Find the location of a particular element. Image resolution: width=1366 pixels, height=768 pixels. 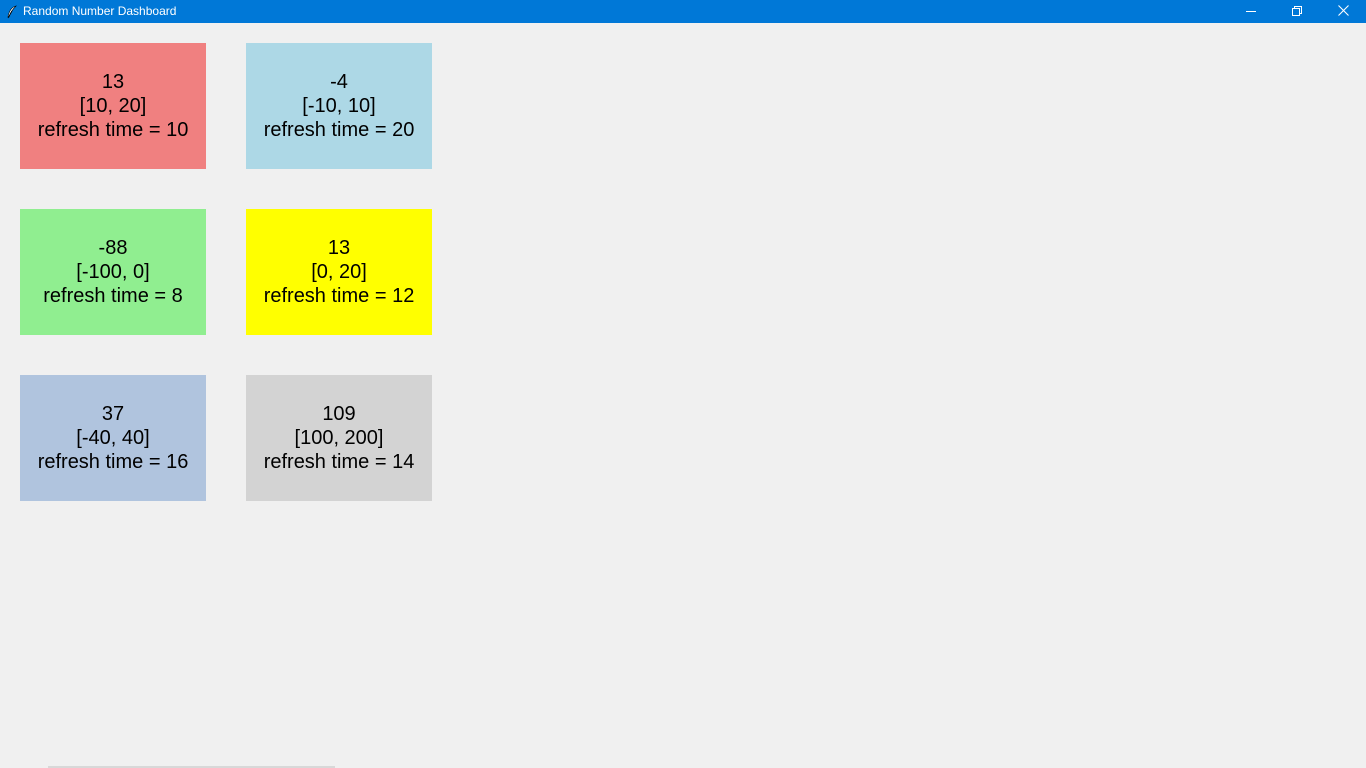

restore-button is located at coordinates (1297, 11).